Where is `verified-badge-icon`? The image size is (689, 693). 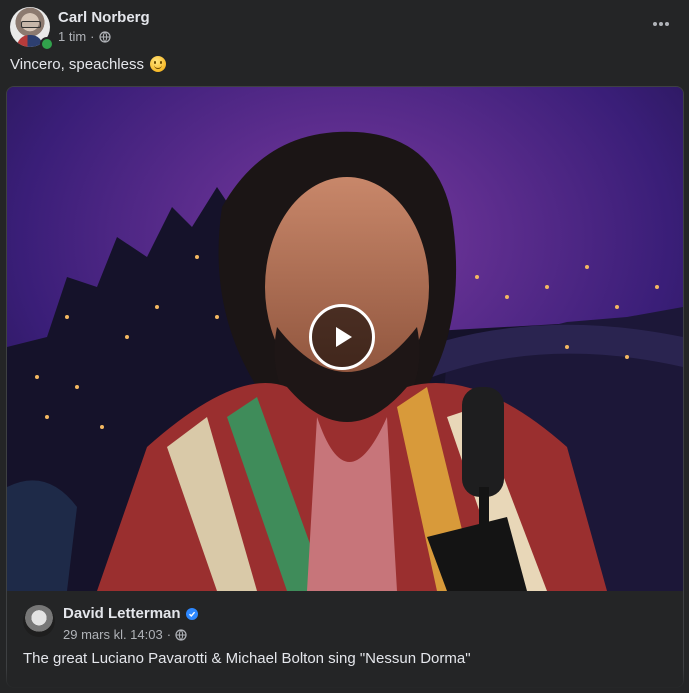 verified-badge-icon is located at coordinates (191, 613).